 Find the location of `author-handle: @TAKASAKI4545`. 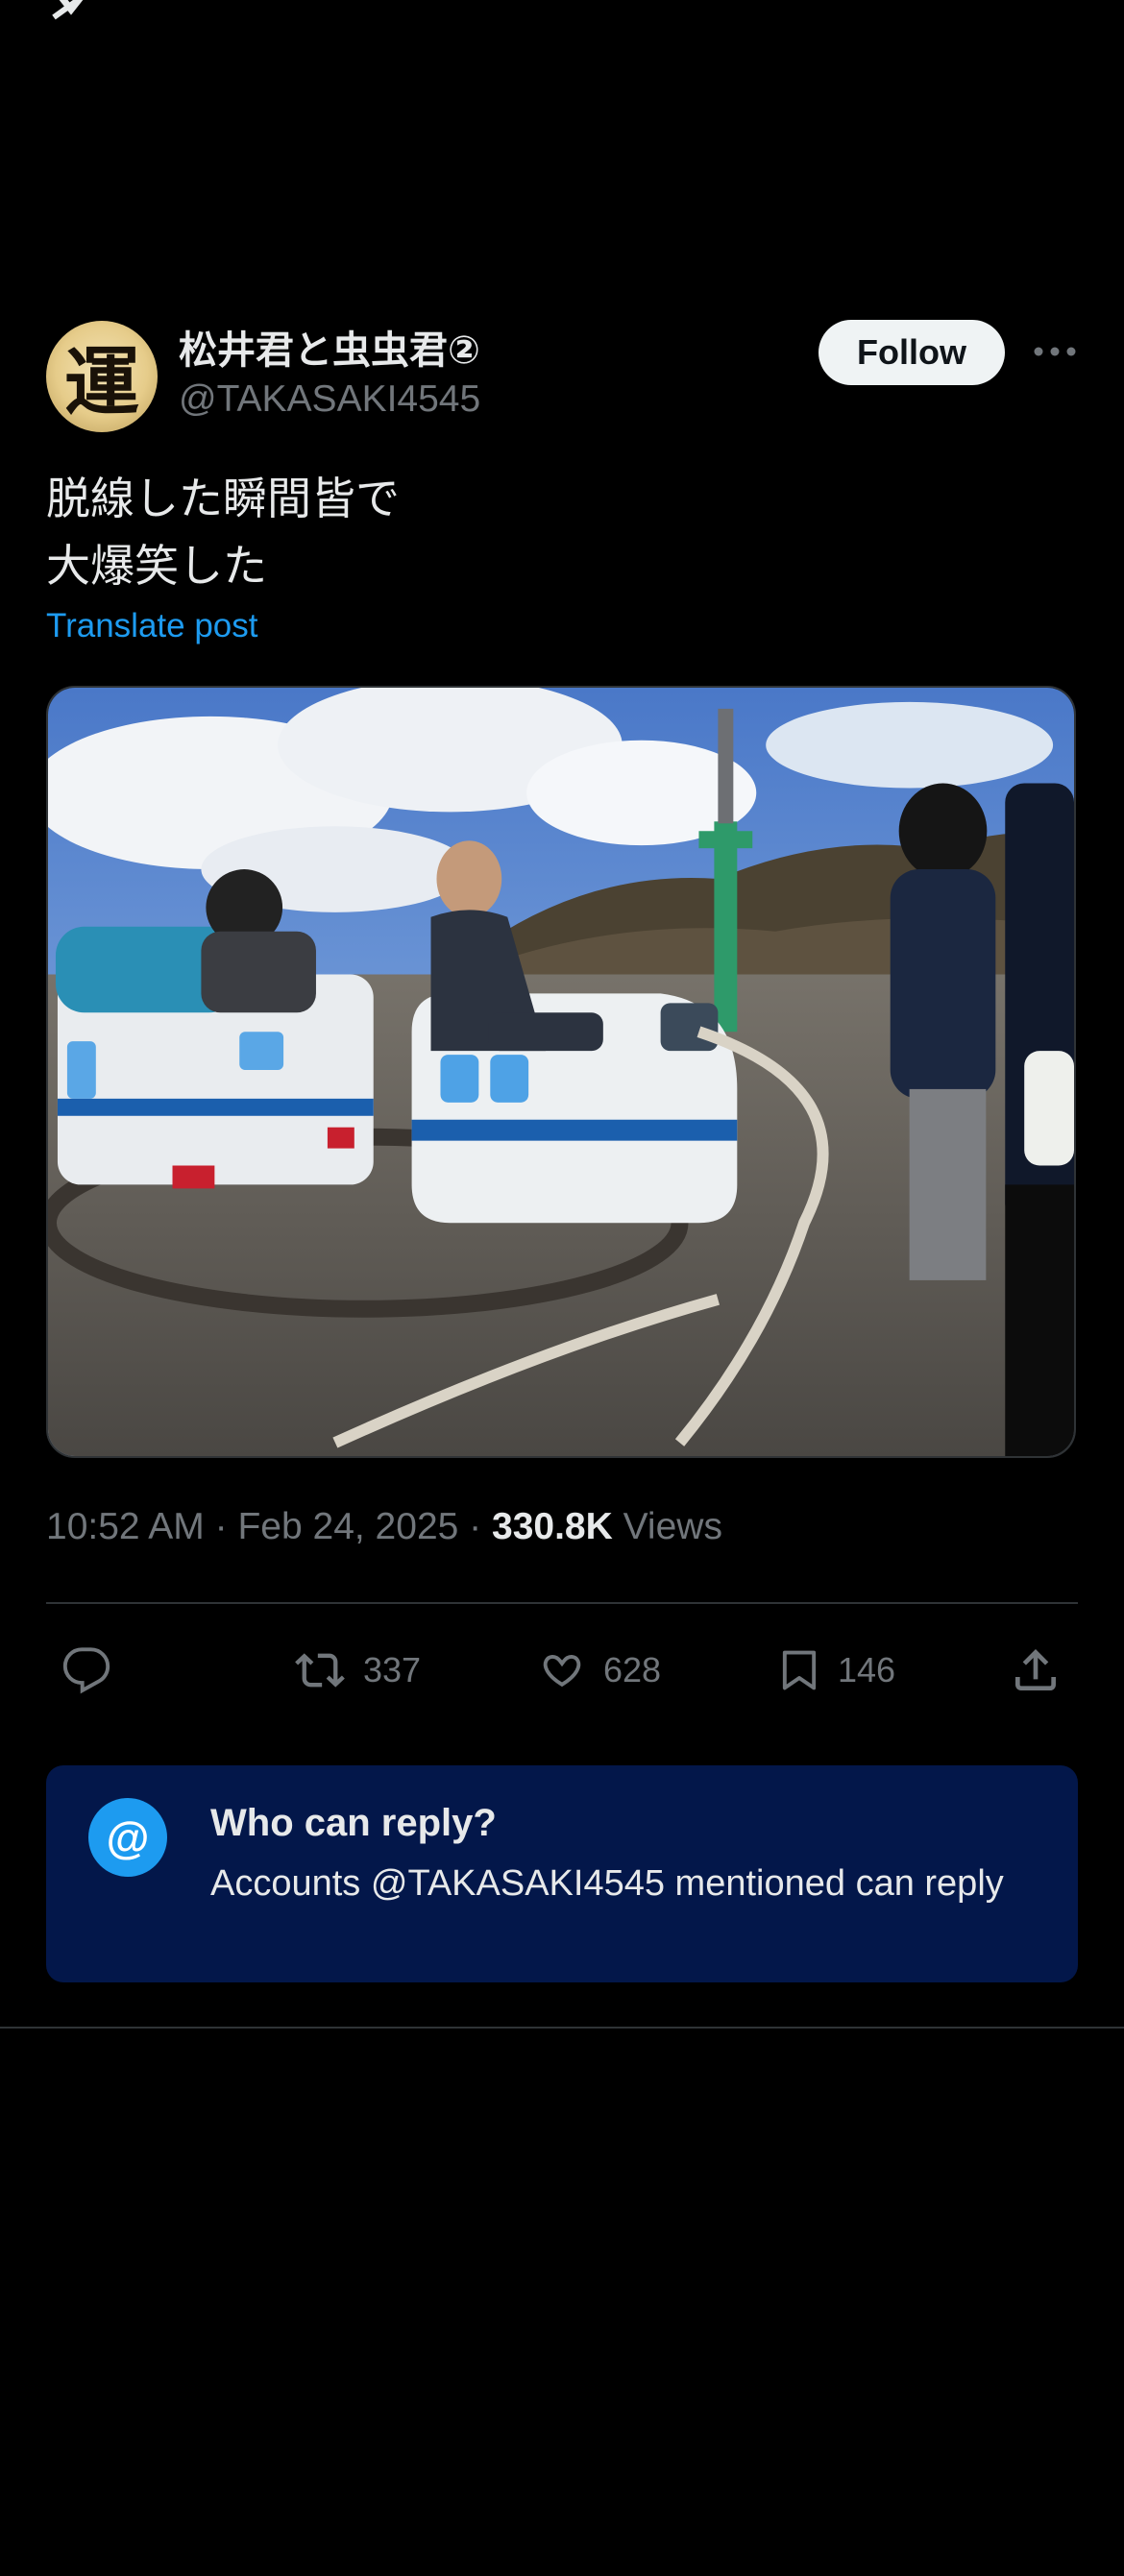

author-handle: @TAKASAKI4545 is located at coordinates (329, 399).